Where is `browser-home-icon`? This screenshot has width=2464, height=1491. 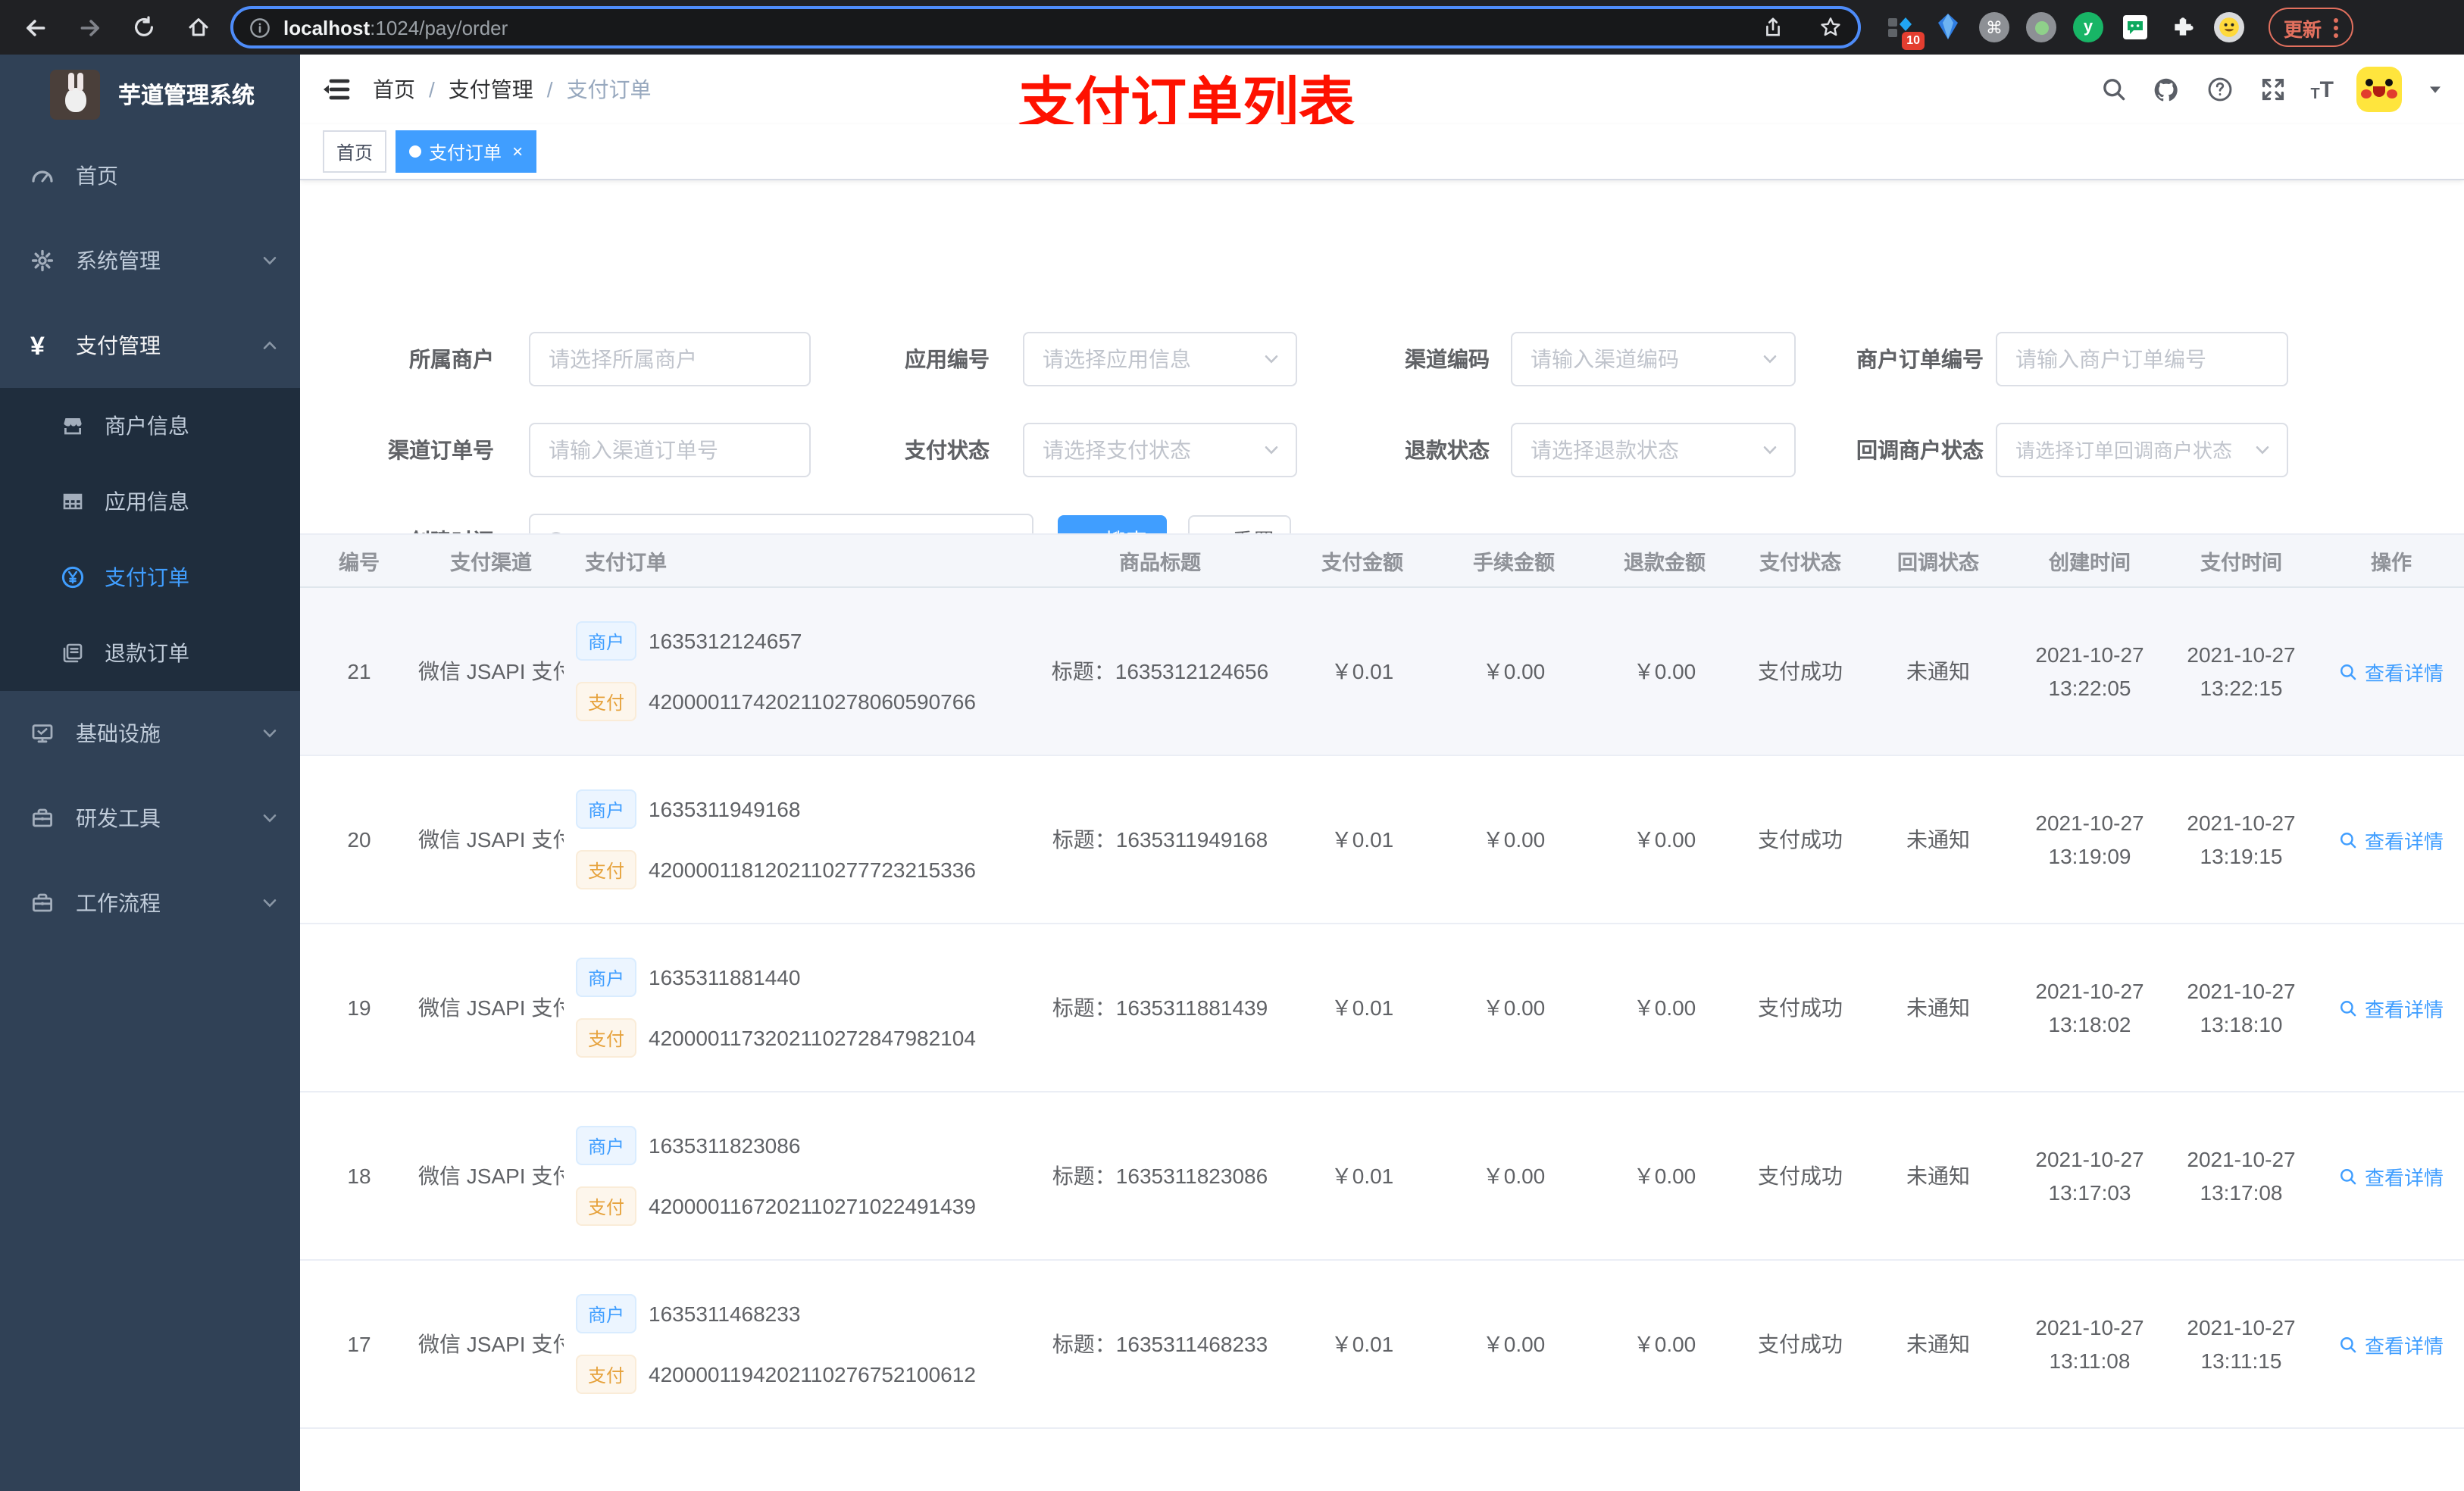
browser-home-icon is located at coordinates (198, 27).